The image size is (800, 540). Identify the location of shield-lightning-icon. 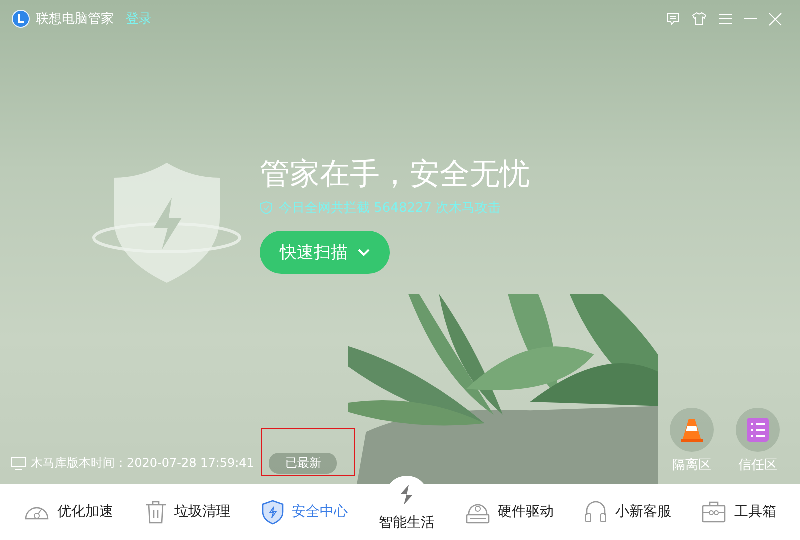
(273, 512).